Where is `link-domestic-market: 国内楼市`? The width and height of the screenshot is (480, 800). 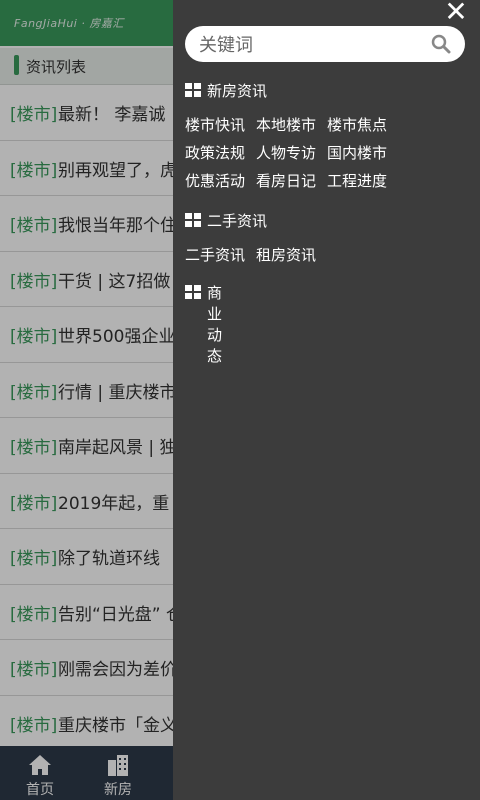 link-domestic-market: 国内楼市 is located at coordinates (357, 152).